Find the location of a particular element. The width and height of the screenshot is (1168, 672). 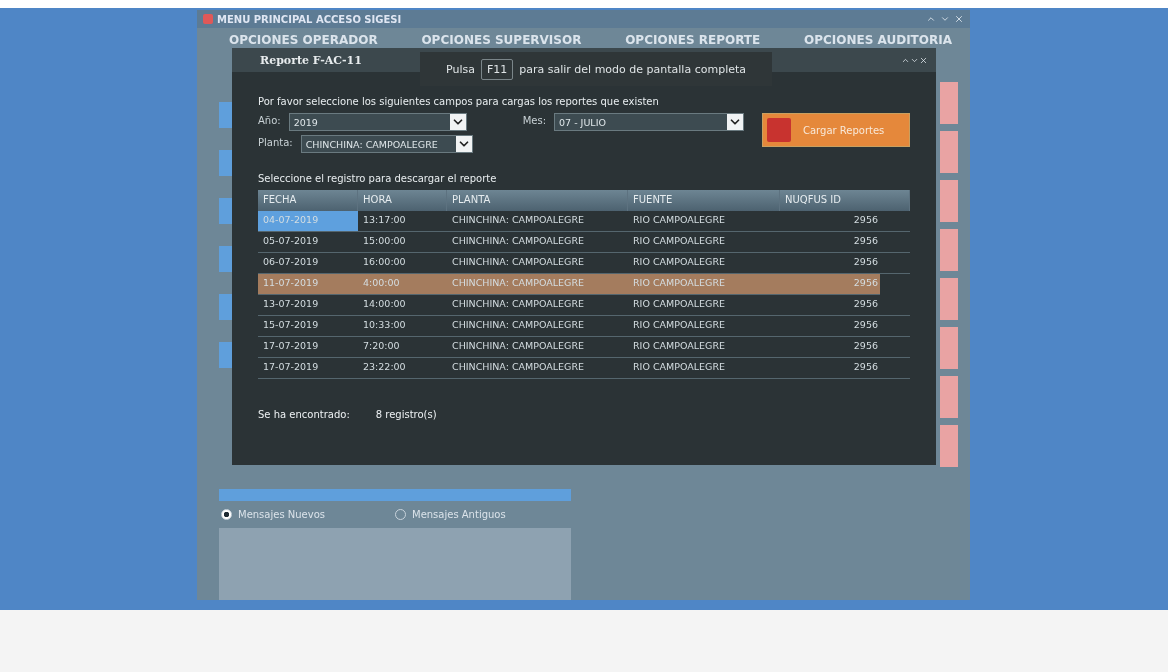

menu-tab: OPCIONES REPORTE is located at coordinates (693, 40).